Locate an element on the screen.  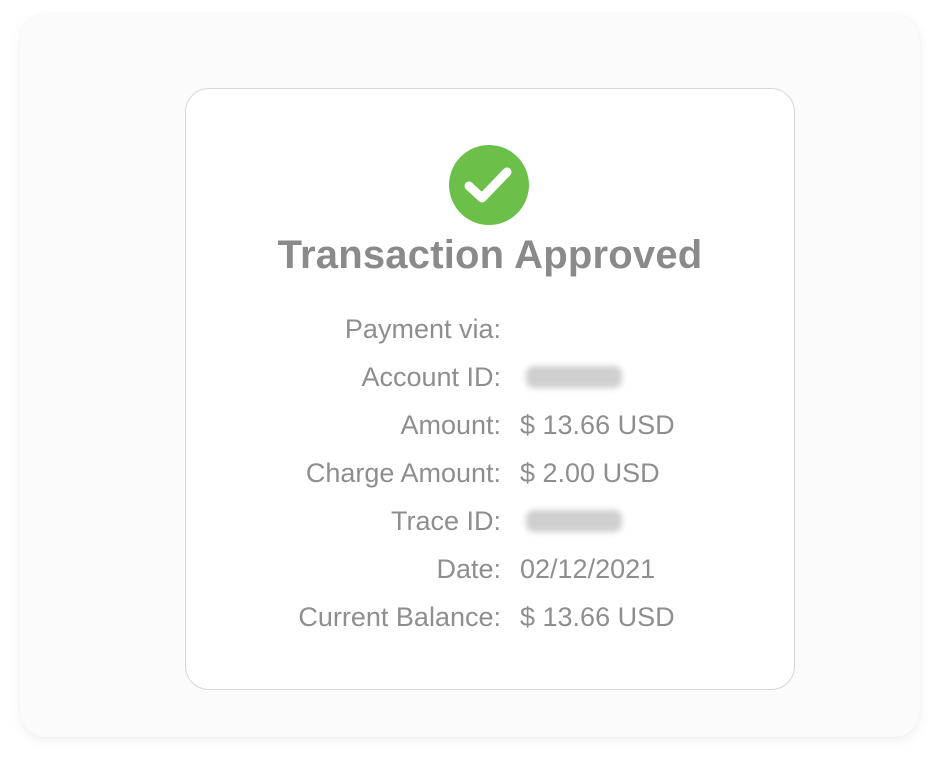
checkmark-icon is located at coordinates (488, 185).